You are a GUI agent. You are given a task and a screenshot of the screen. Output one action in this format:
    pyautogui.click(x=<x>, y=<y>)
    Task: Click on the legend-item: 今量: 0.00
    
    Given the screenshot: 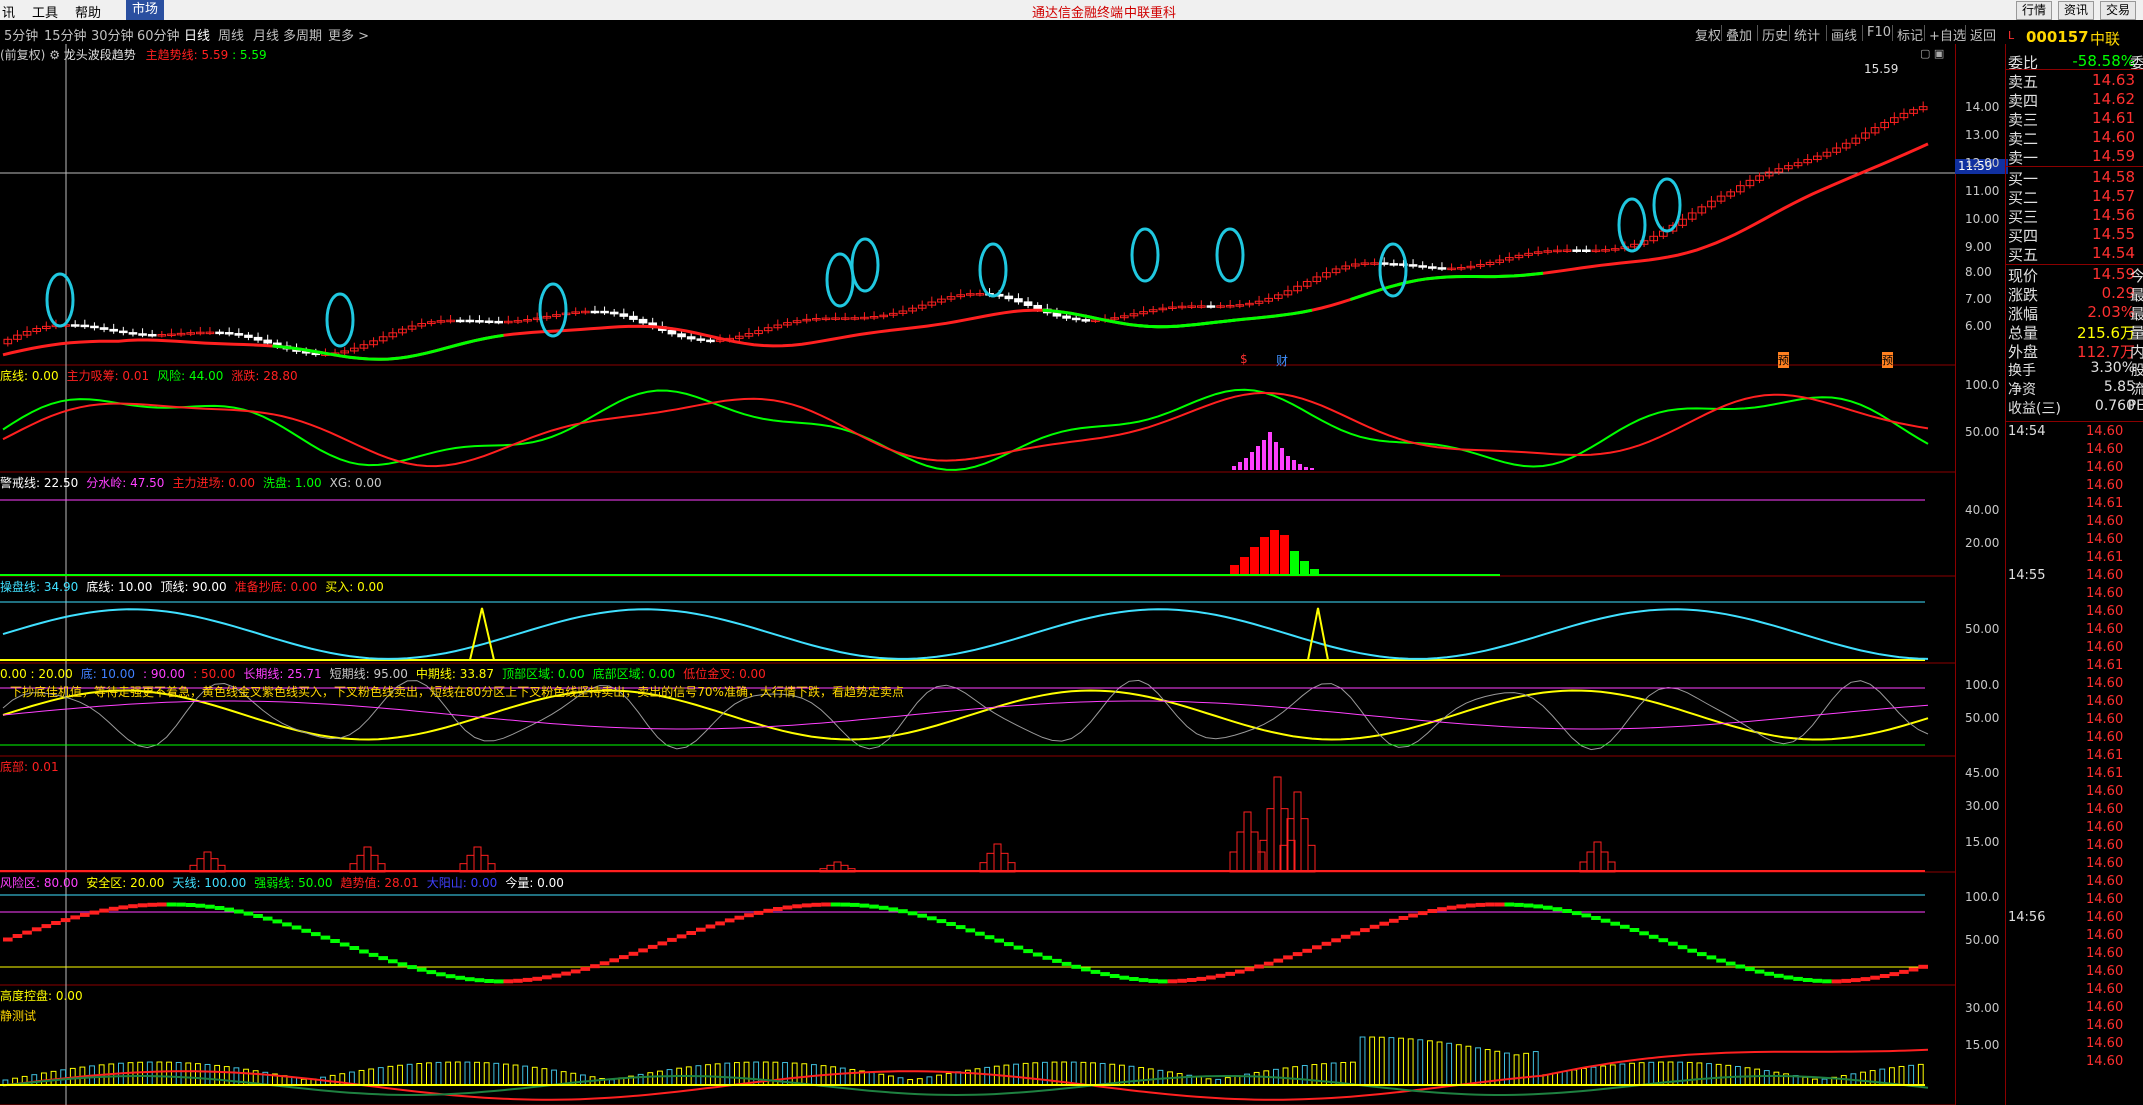 What is the action you would take?
    pyautogui.click(x=534, y=883)
    